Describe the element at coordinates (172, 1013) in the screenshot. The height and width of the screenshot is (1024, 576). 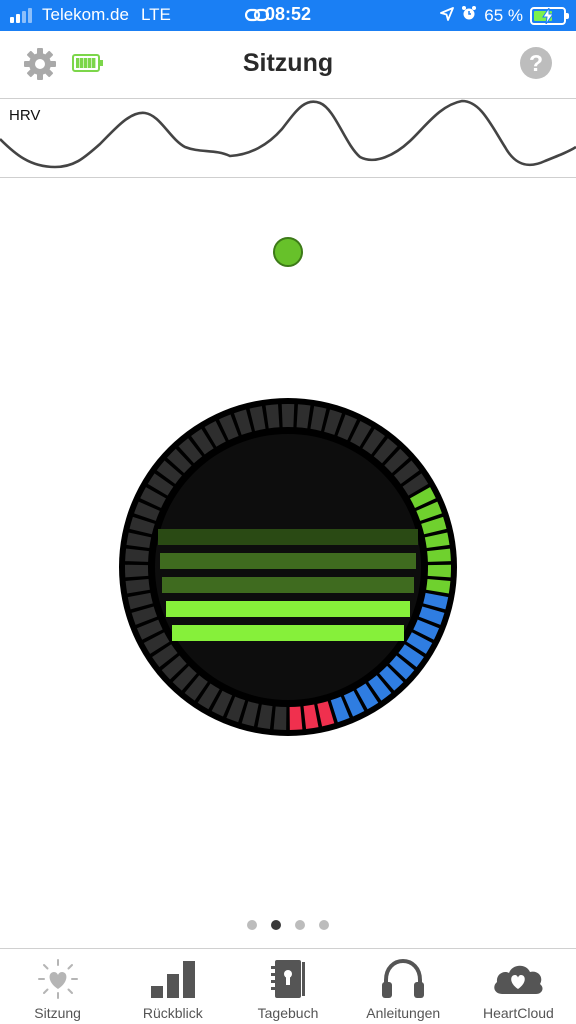
I see `tab-label: Rückblick` at that location.